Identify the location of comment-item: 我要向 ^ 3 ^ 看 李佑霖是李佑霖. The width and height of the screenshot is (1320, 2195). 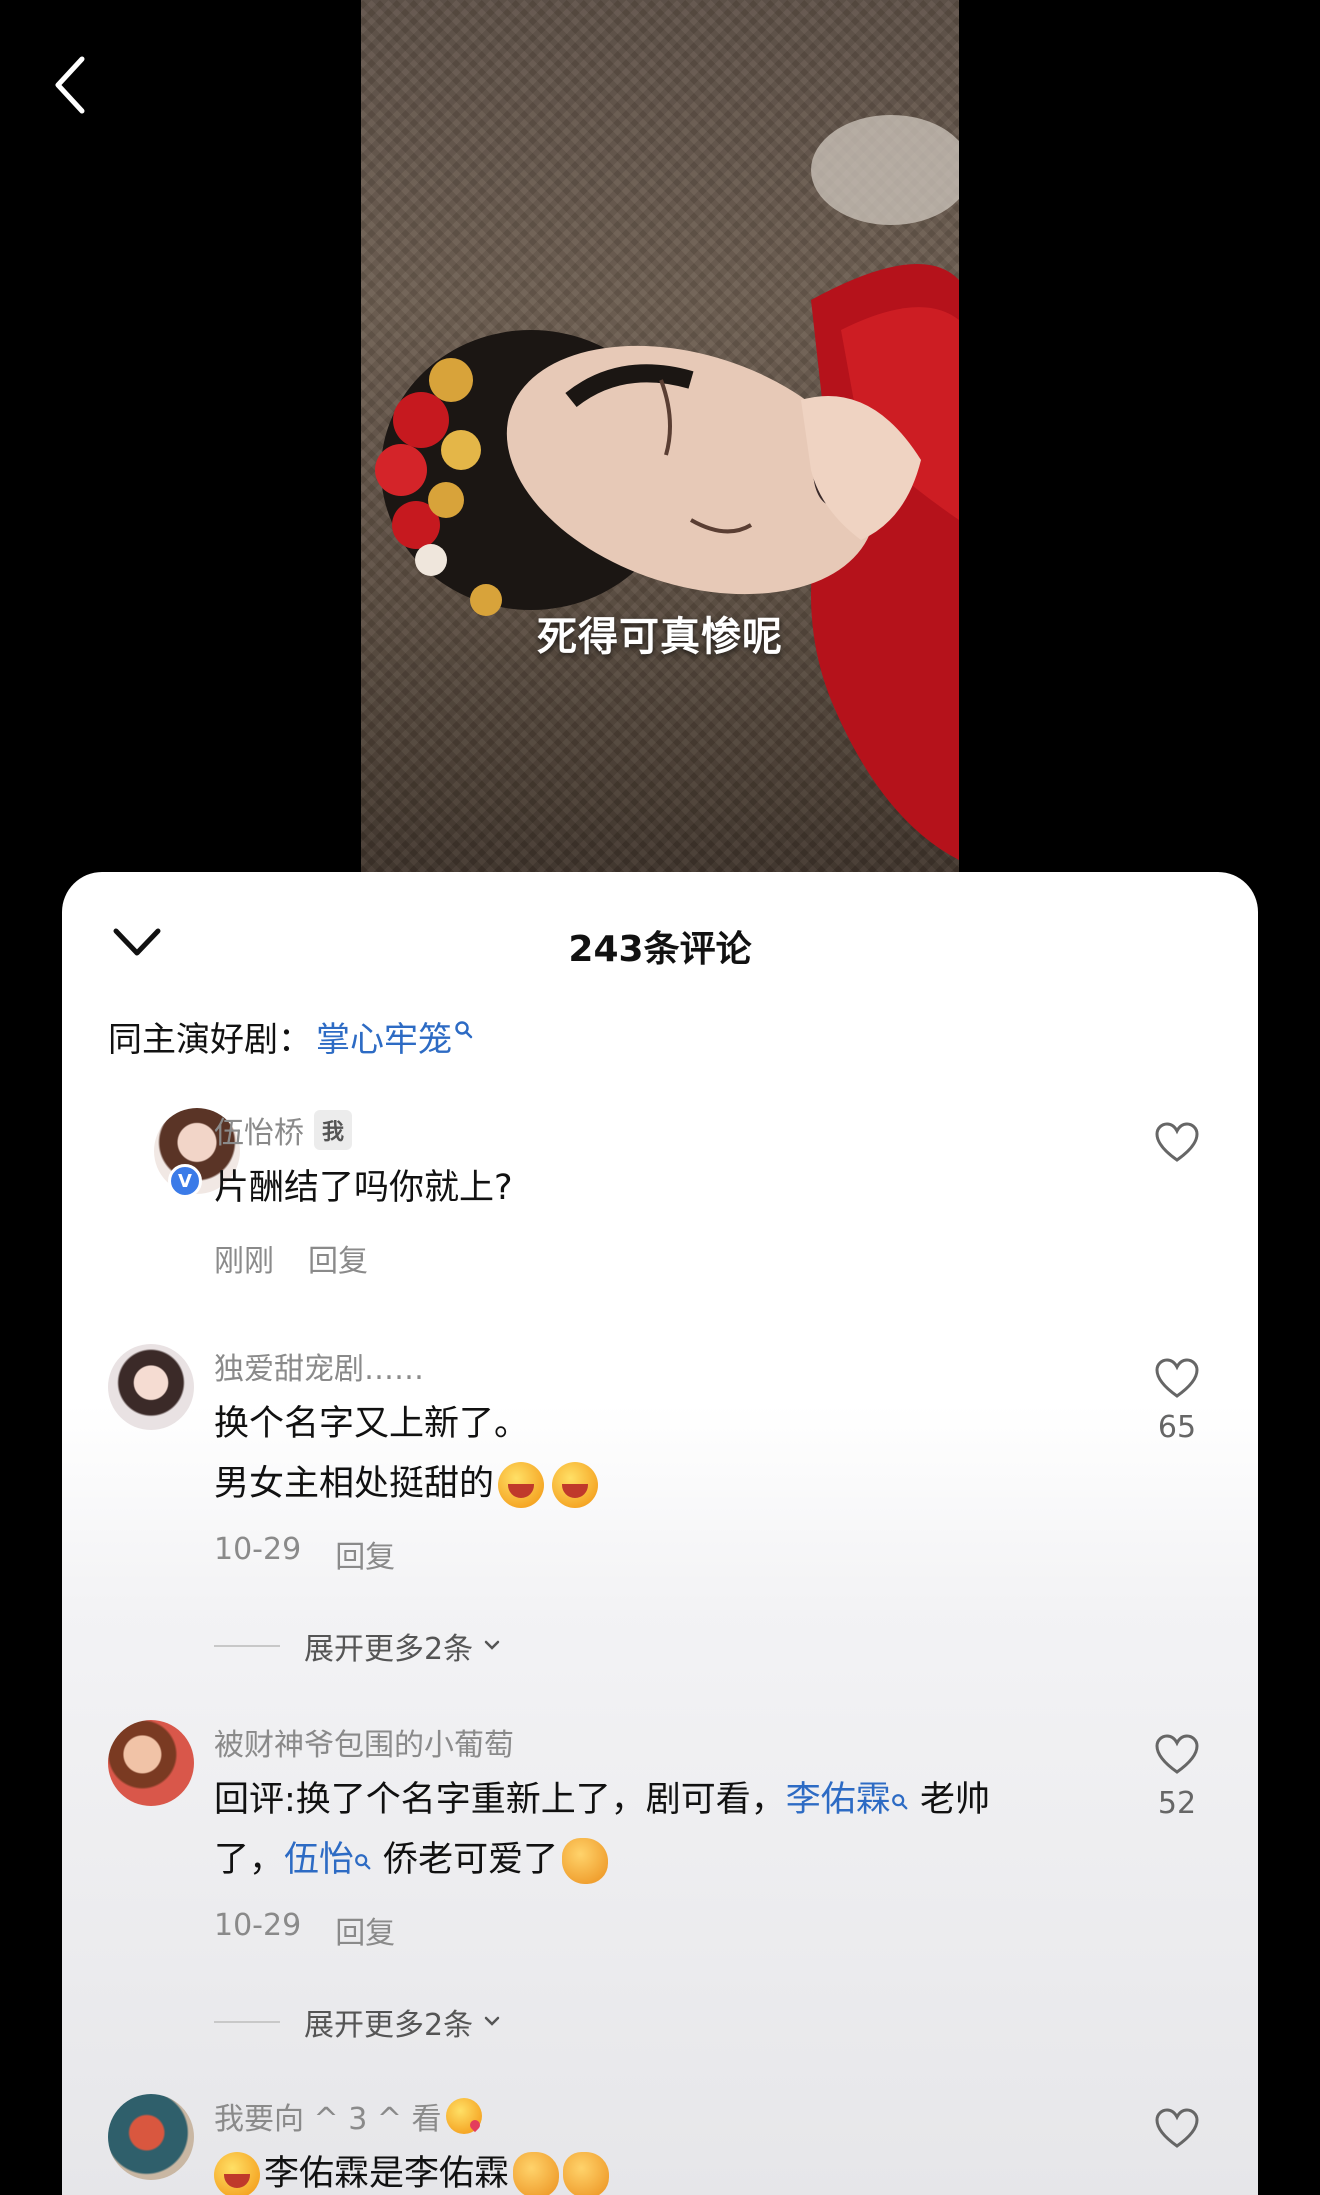
(660, 2144).